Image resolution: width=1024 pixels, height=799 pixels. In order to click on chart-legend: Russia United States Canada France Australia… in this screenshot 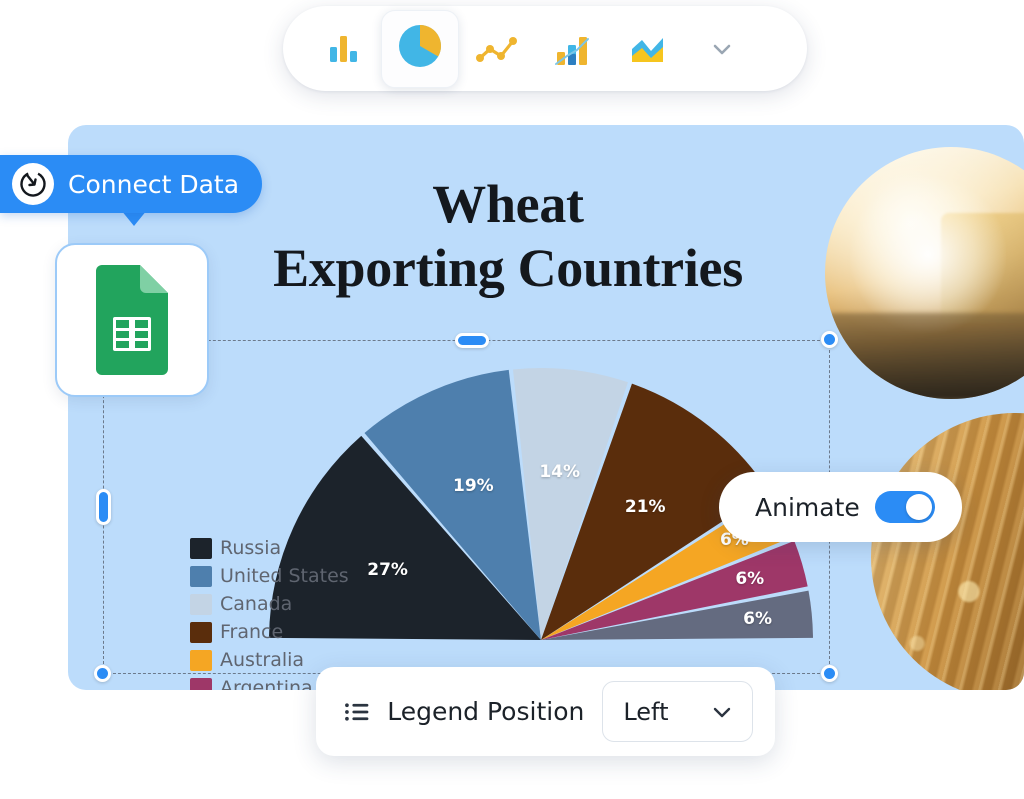, I will do `click(269, 613)`.